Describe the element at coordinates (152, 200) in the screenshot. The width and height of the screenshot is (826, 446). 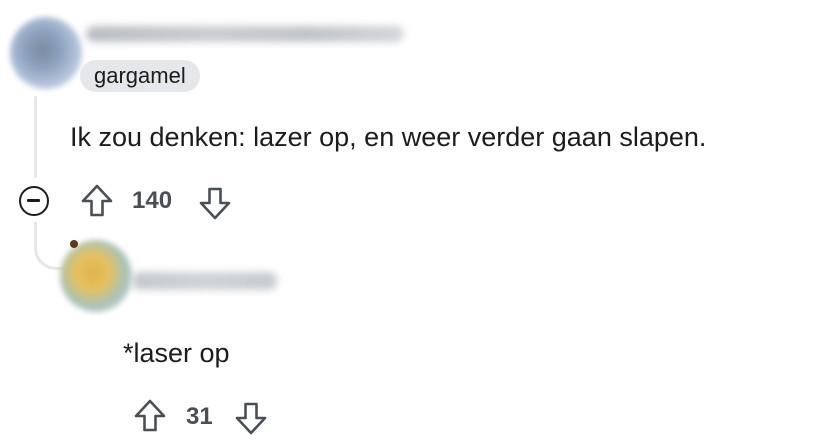
I see `vote-score: 140` at that location.